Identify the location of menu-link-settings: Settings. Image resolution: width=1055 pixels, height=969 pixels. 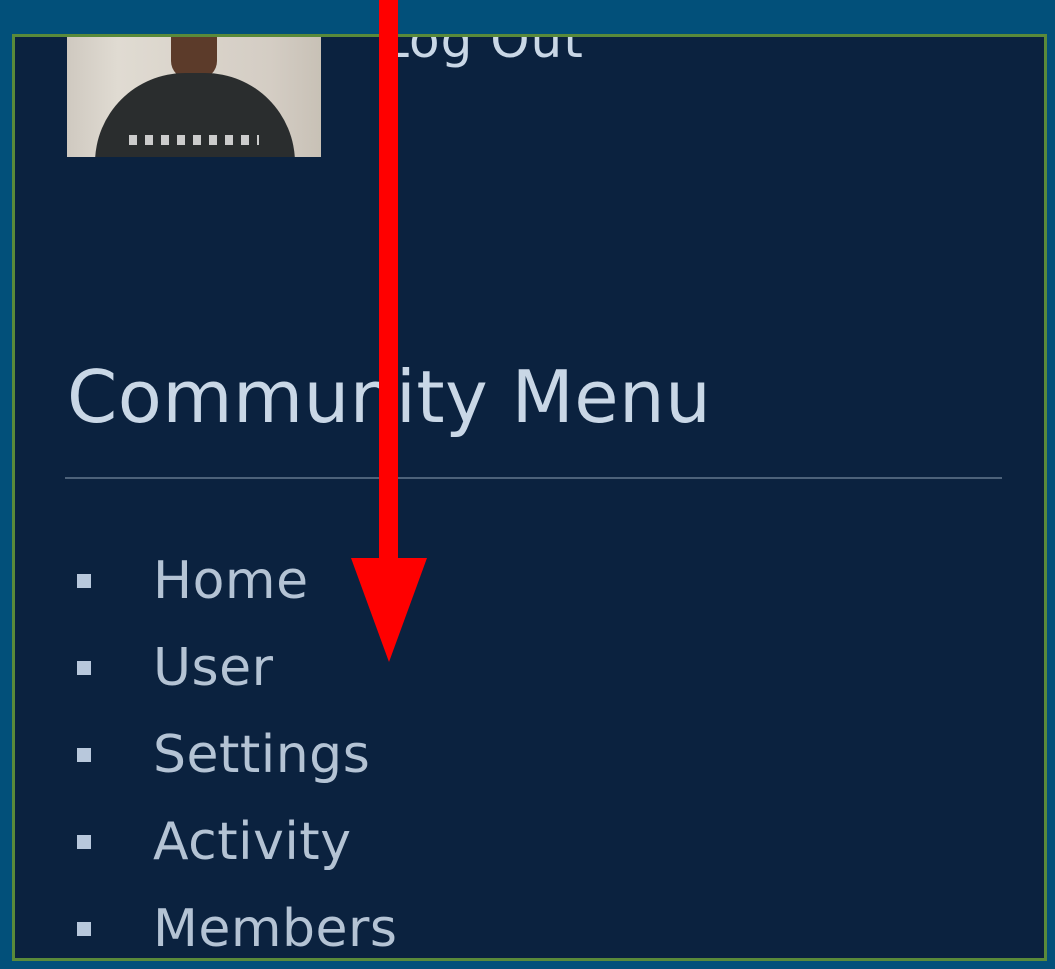
(261, 755).